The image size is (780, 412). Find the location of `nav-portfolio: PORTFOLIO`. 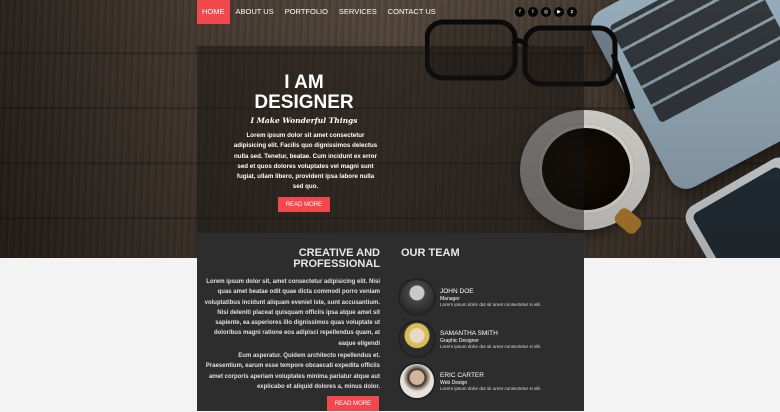

nav-portfolio: PORTFOLIO is located at coordinates (306, 12).